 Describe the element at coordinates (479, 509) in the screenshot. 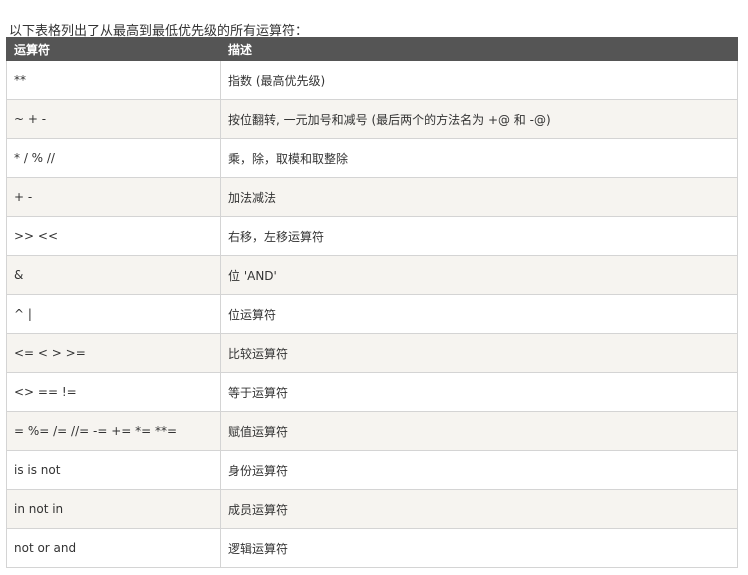

I see `description-cell: 成员运算符` at that location.